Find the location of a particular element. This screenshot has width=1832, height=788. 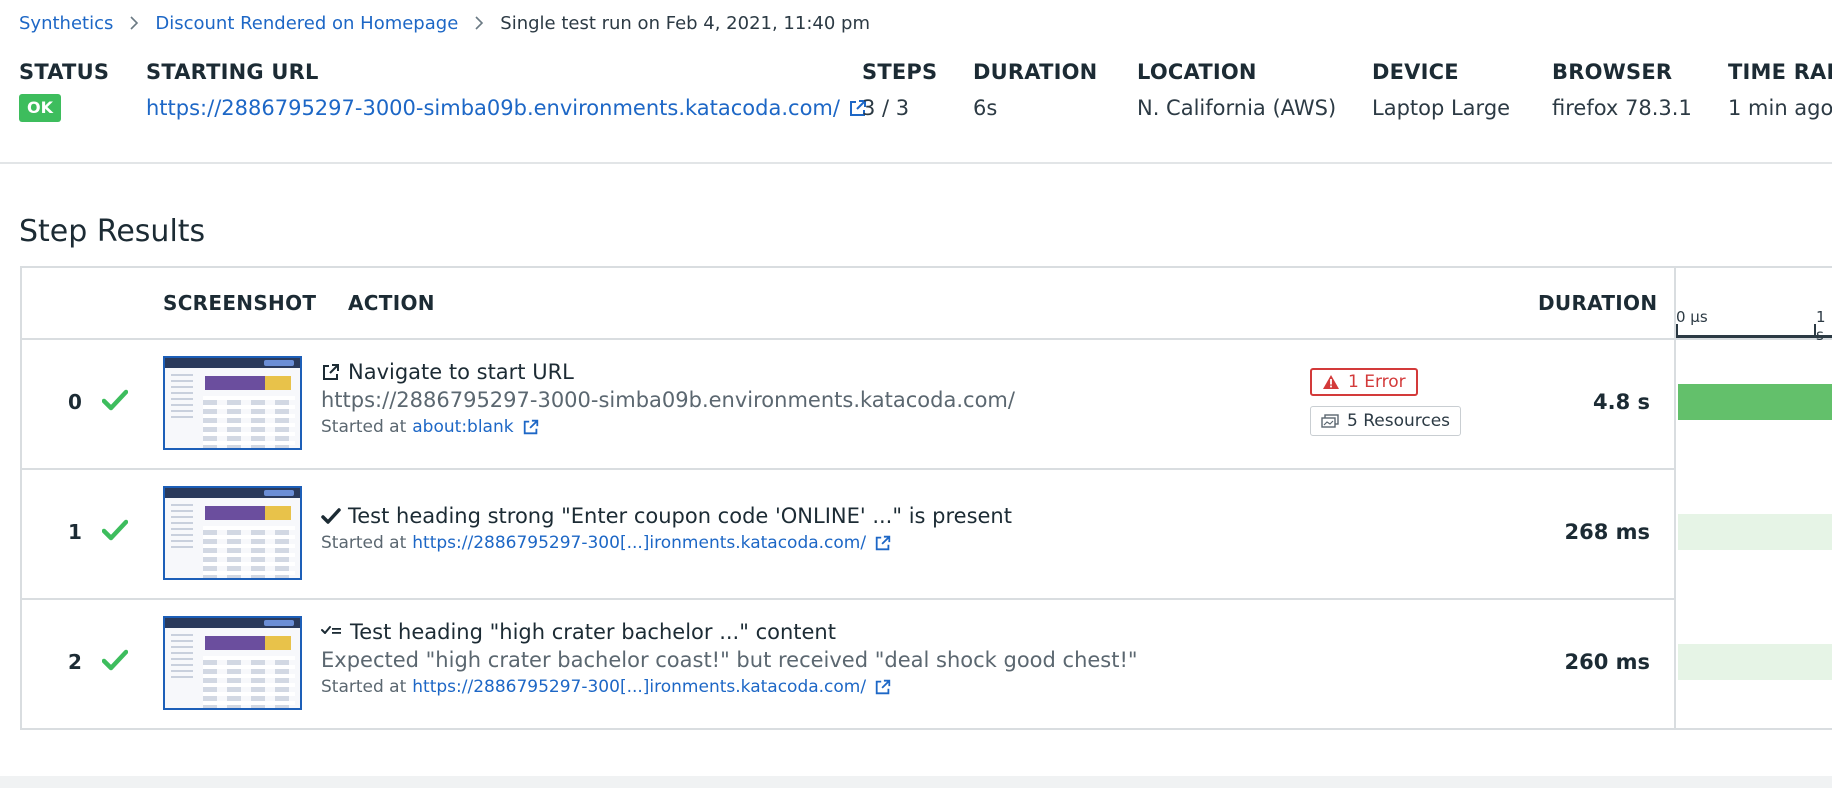

page-footer-band is located at coordinates (916, 782).